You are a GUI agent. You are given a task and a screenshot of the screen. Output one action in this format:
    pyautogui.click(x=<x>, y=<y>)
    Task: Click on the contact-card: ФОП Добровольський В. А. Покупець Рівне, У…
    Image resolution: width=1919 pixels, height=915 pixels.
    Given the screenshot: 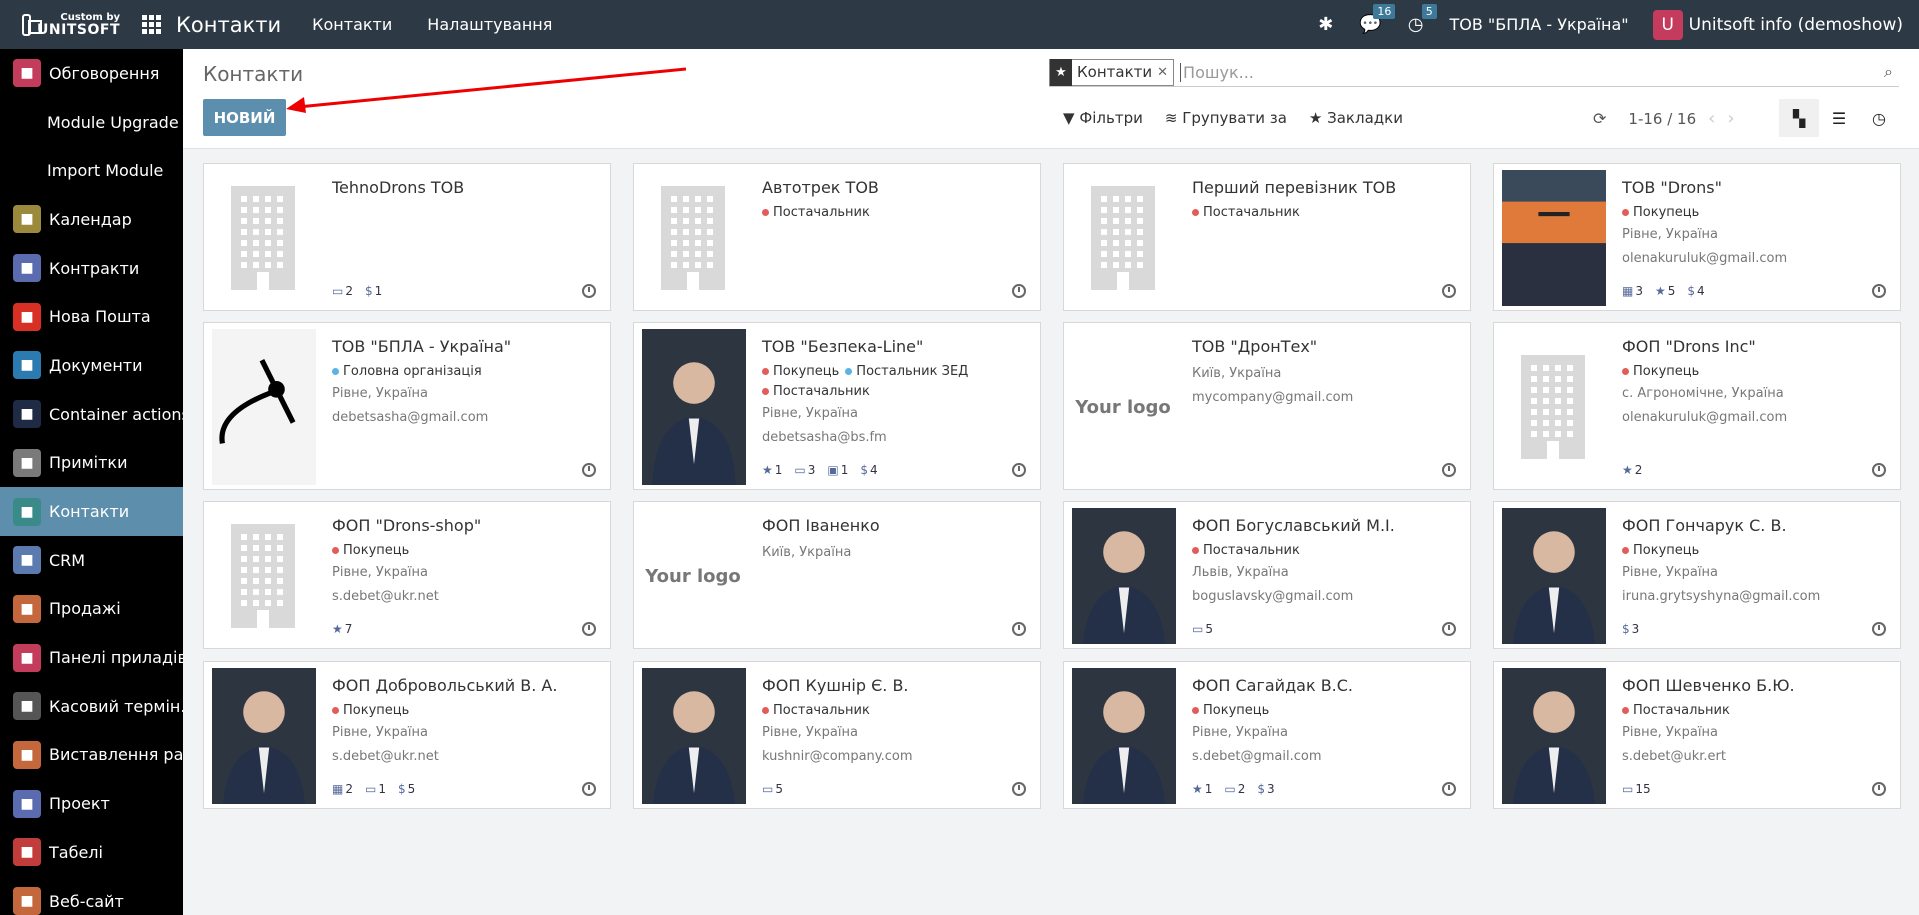 What is the action you would take?
    pyautogui.click(x=407, y=735)
    